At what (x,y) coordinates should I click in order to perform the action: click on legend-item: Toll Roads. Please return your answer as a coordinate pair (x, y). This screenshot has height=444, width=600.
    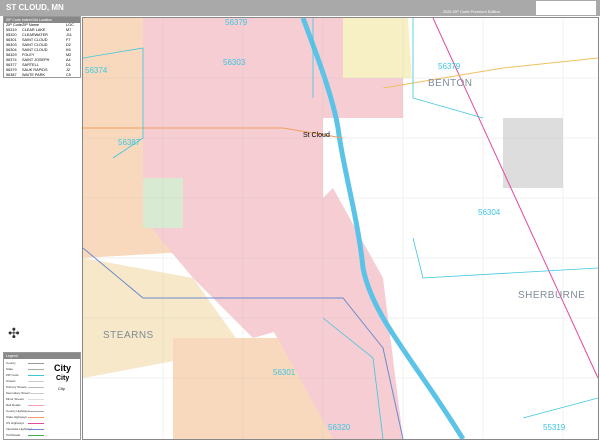
    Looking at the image, I should click on (13, 435).